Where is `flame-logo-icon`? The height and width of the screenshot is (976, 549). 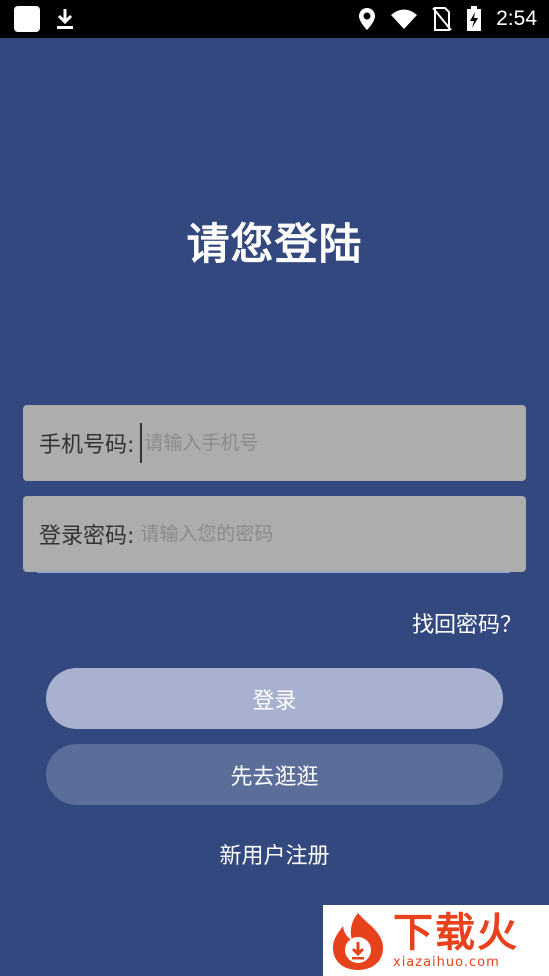
flame-logo-icon is located at coordinates (358, 941).